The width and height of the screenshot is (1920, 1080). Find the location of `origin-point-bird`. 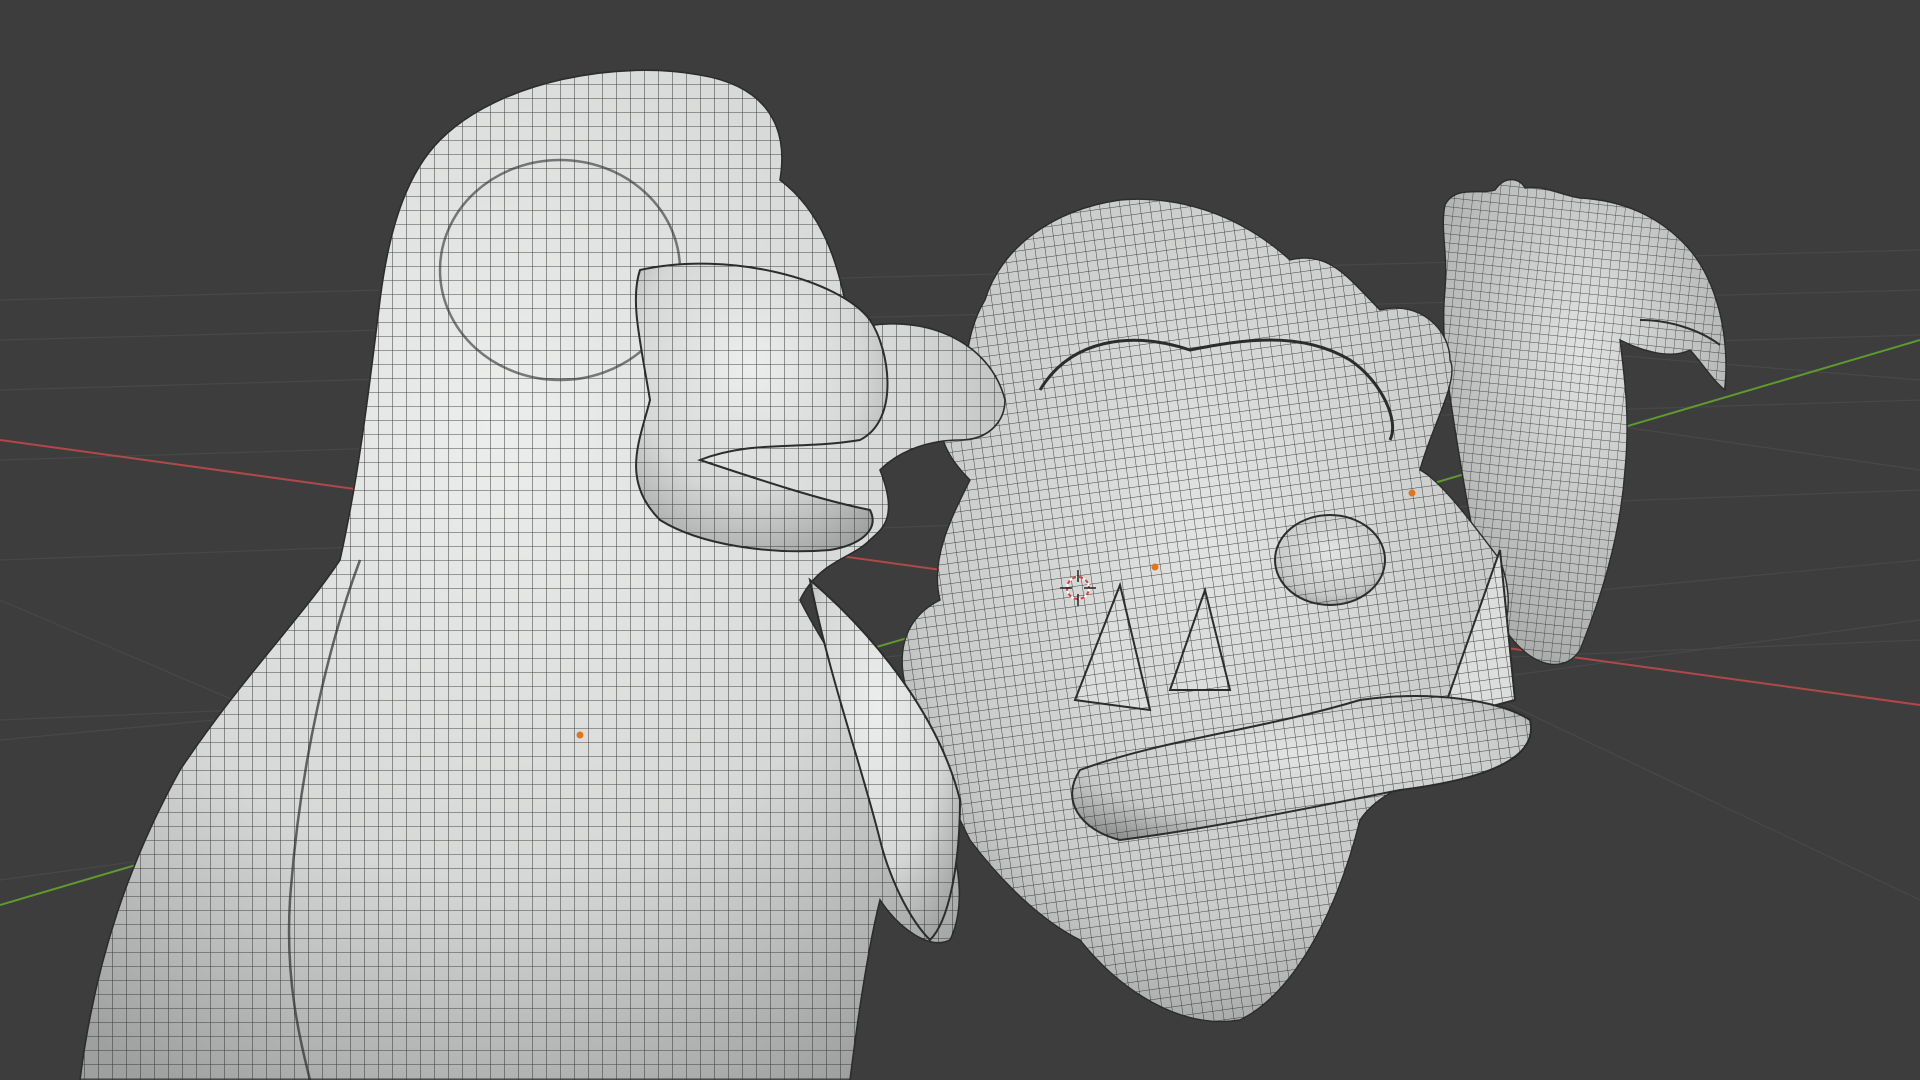

origin-point-bird is located at coordinates (1412, 493).